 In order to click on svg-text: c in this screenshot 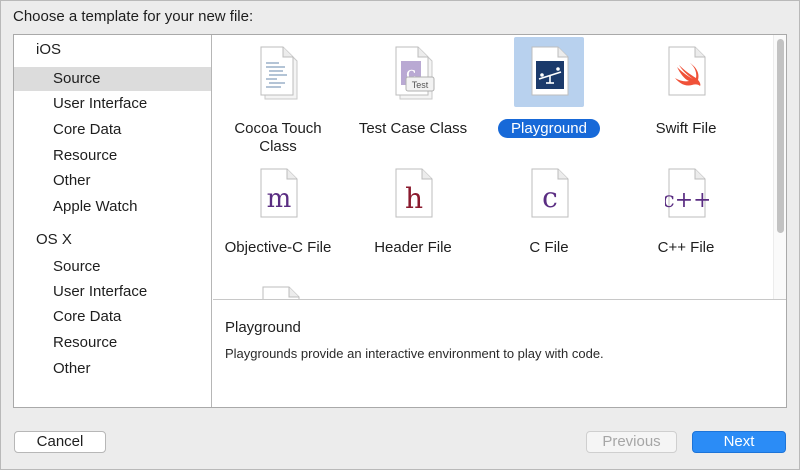, I will do `click(550, 197)`.